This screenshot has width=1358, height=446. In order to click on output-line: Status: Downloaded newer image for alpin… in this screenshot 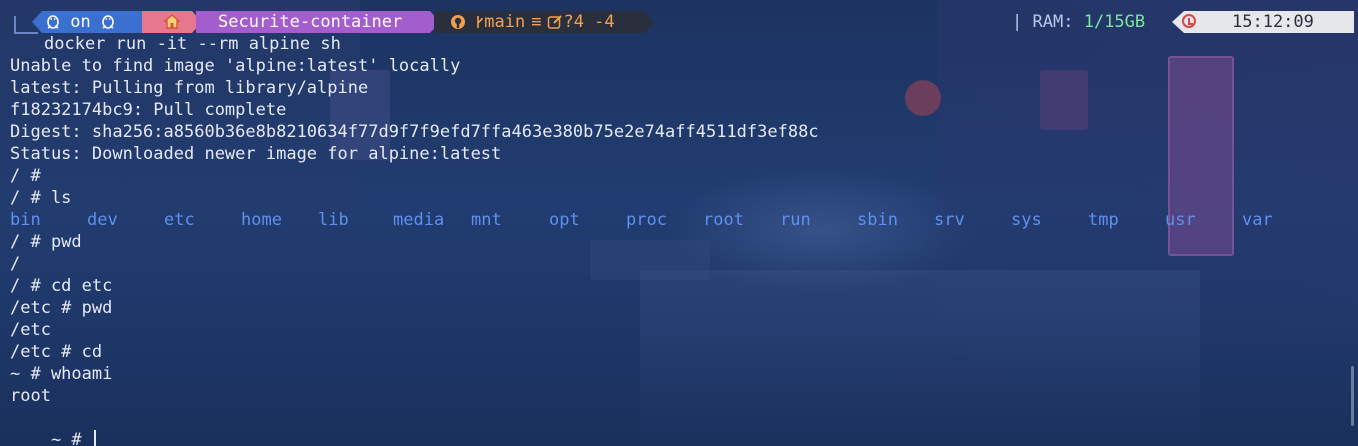, I will do `click(256, 154)`.